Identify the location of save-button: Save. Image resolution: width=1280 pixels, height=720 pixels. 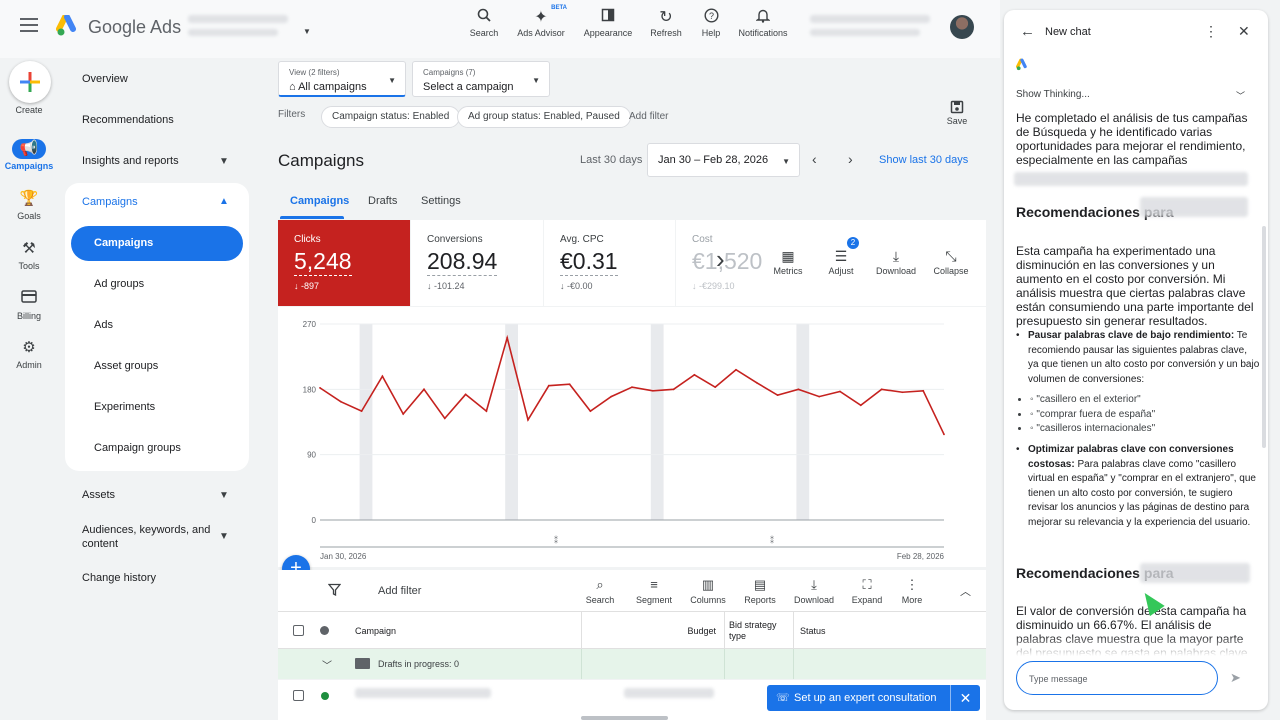
(957, 113).